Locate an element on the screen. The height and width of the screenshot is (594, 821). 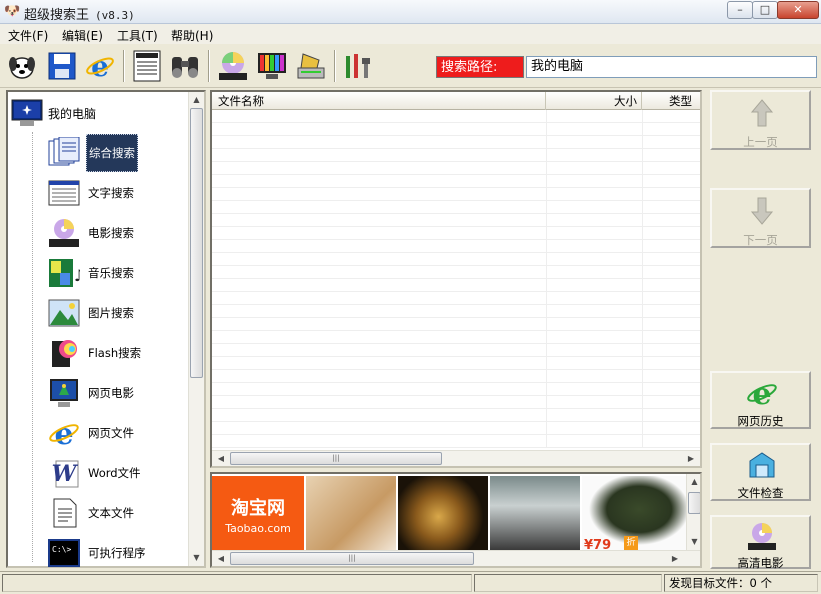
monitor-button is located at coordinates (272, 66).